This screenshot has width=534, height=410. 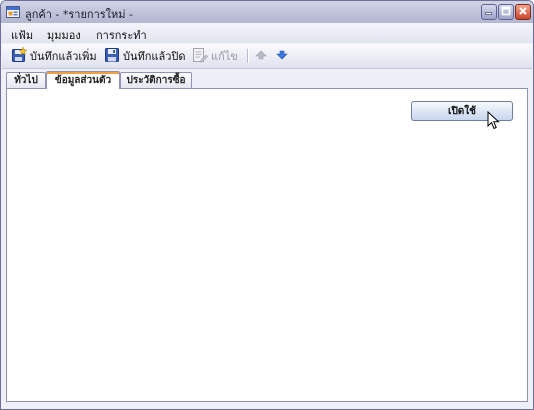 I want to click on maximize-button, so click(x=506, y=12).